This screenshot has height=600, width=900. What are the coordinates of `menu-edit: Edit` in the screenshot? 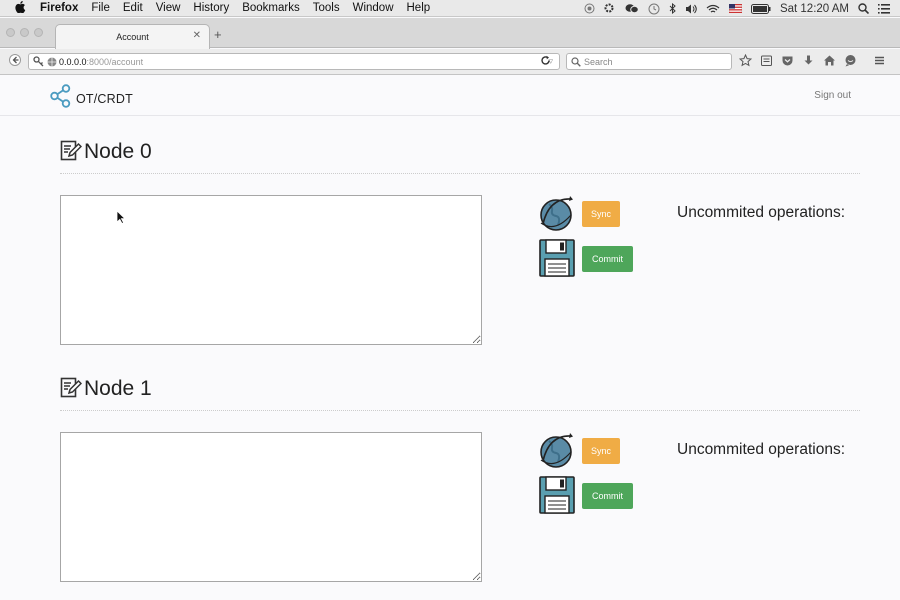 It's located at (133, 8).